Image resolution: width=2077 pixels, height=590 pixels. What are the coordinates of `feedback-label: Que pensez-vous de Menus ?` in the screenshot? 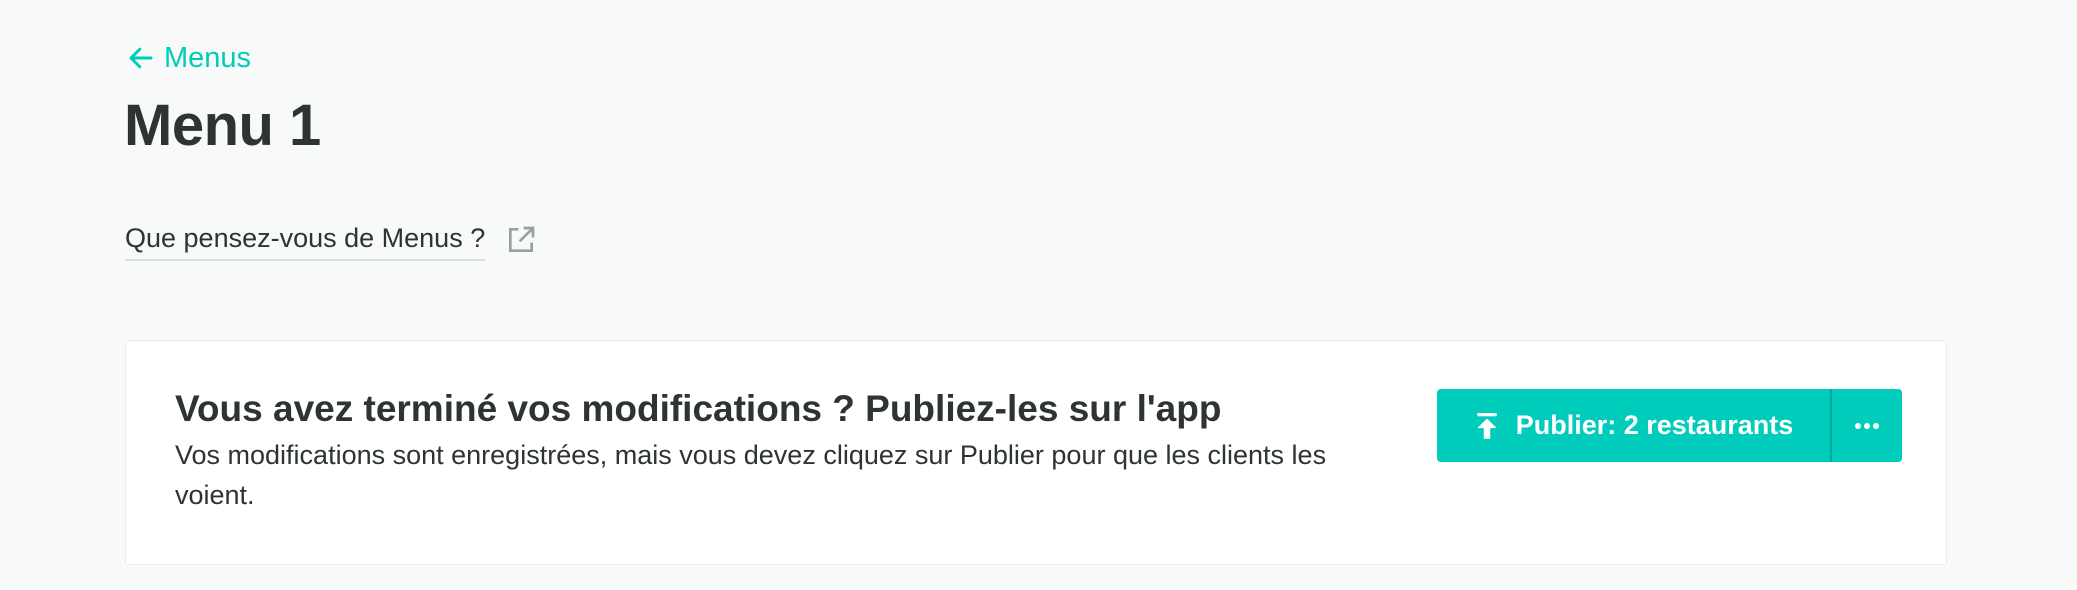 It's located at (305, 241).